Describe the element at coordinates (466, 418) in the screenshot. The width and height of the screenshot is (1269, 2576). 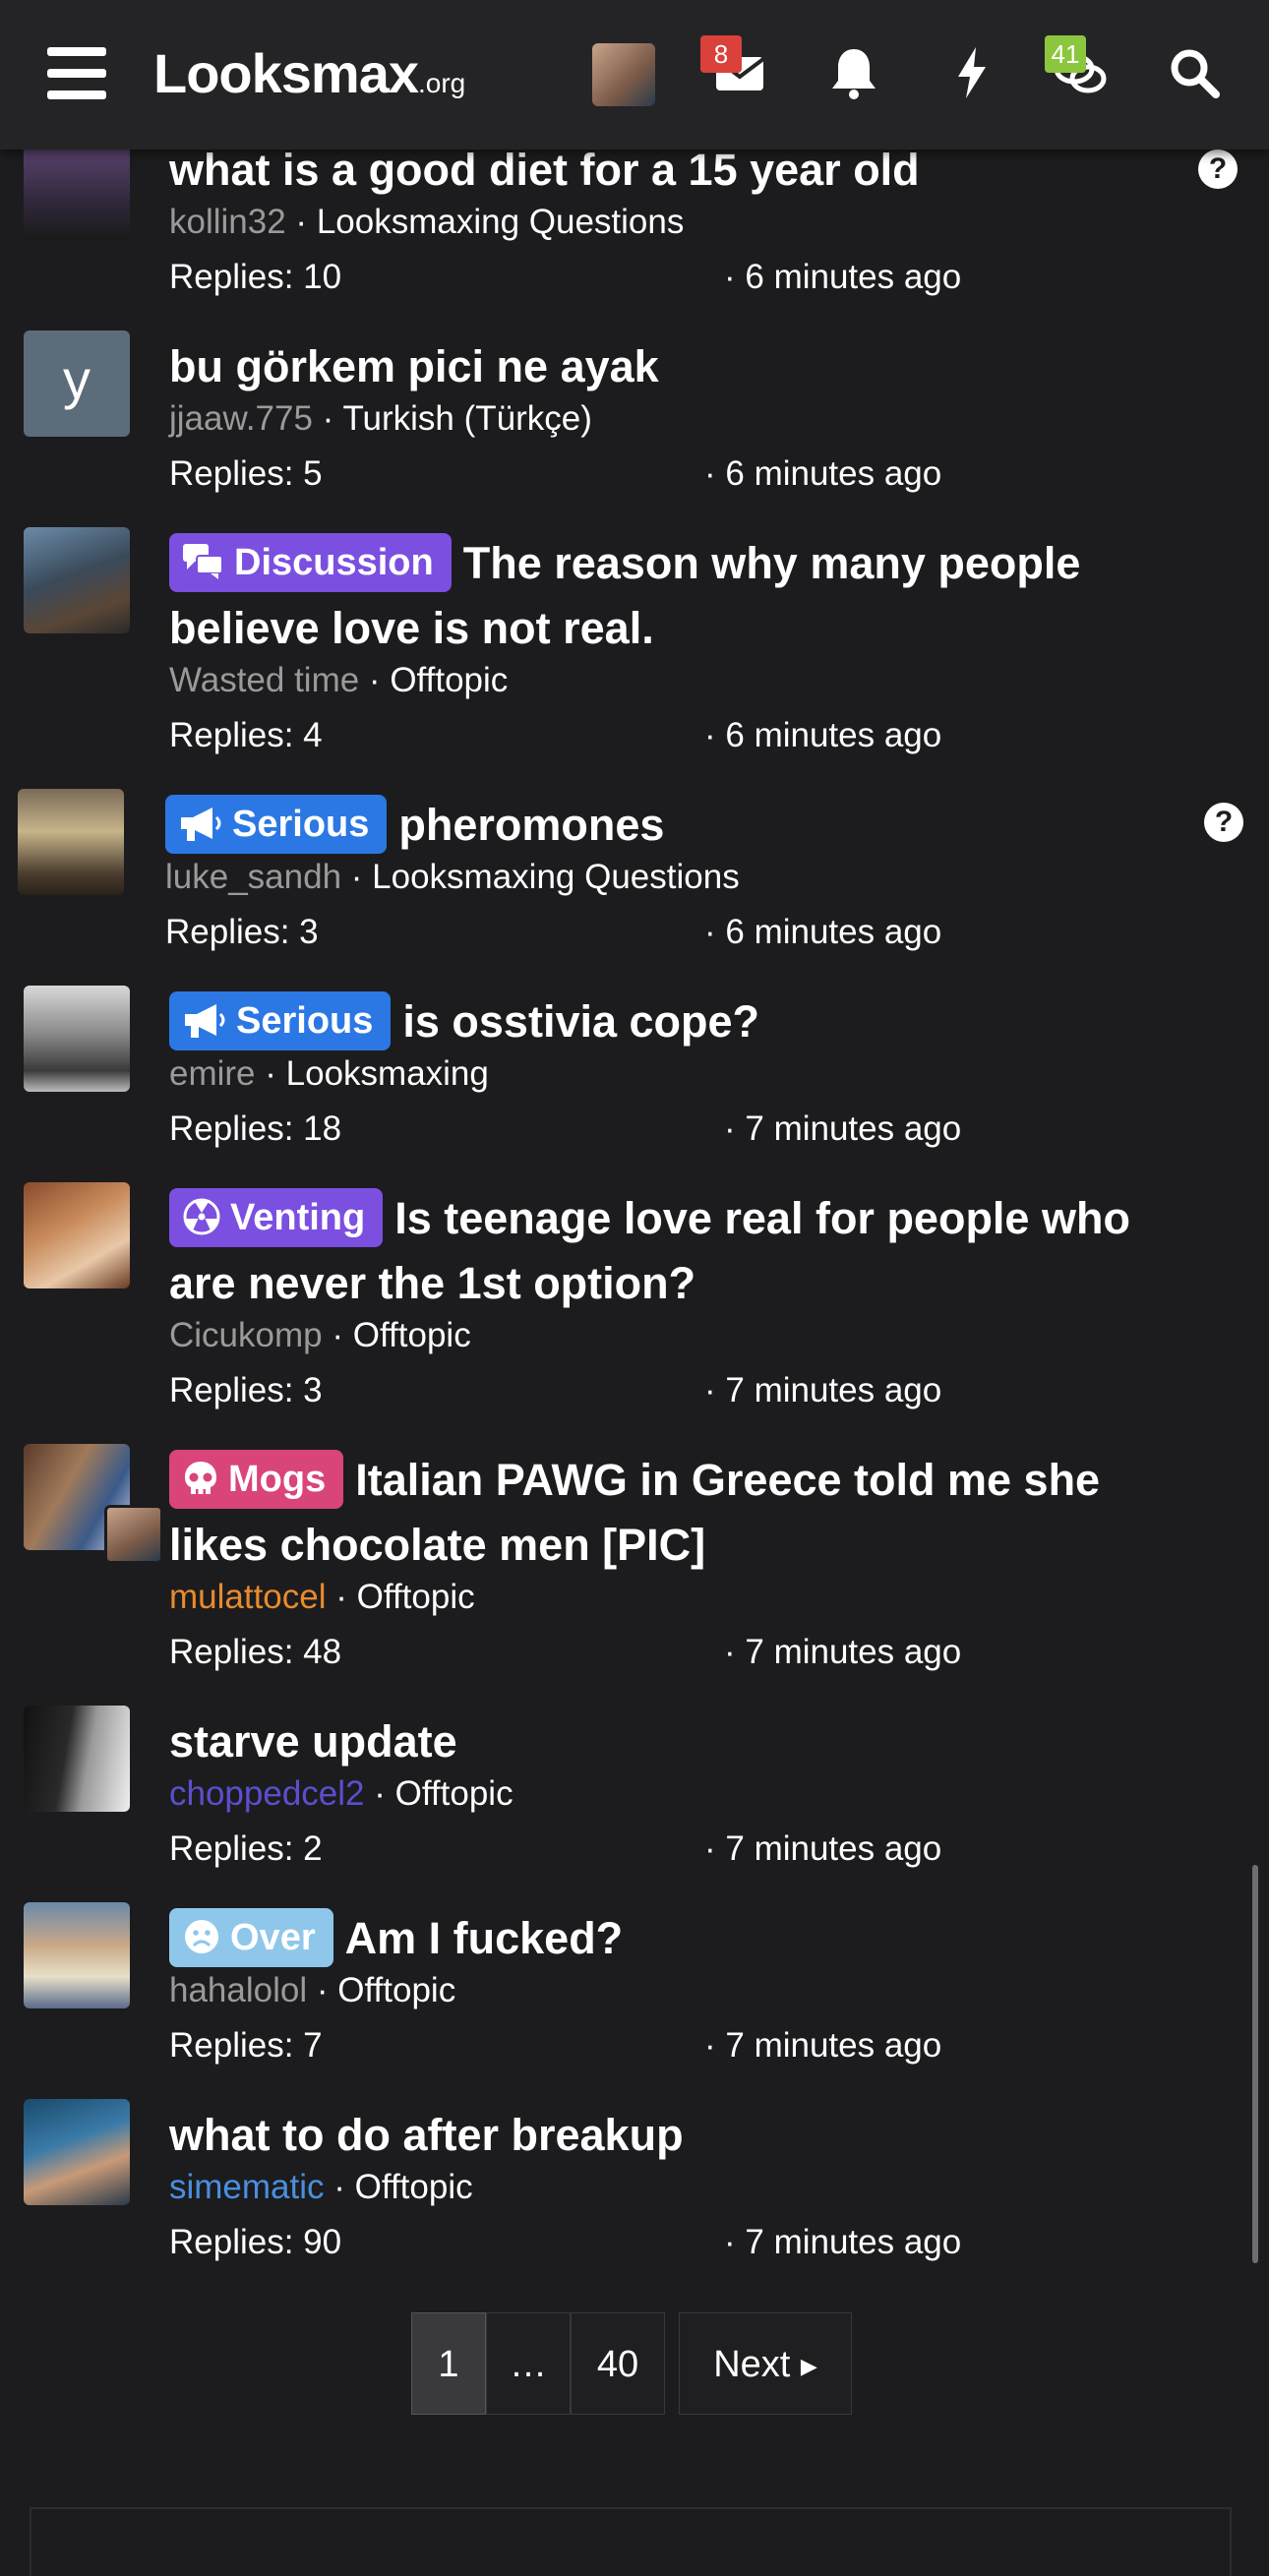
I see `thread-forum: Turkish (Türkçe)` at that location.